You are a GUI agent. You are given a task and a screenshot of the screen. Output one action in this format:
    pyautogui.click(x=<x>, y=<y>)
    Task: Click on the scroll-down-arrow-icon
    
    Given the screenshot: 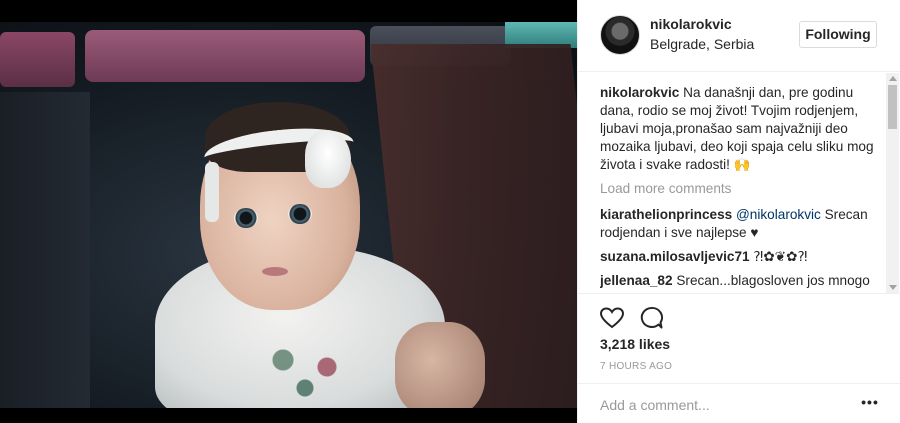 What is the action you would take?
    pyautogui.click(x=893, y=287)
    